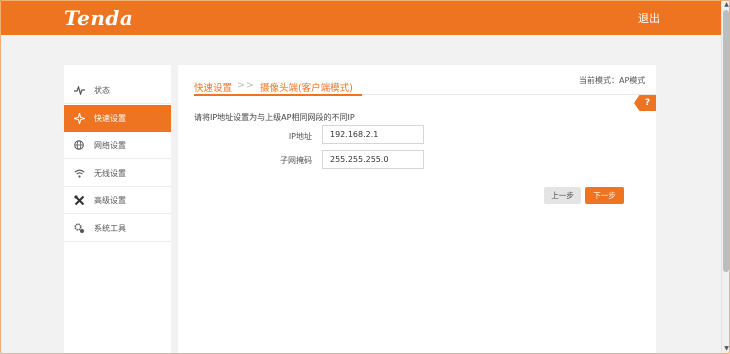 The image size is (730, 354). What do you see at coordinates (300, 136) in the screenshot?
I see `ip-address-label: IP地址` at bounding box center [300, 136].